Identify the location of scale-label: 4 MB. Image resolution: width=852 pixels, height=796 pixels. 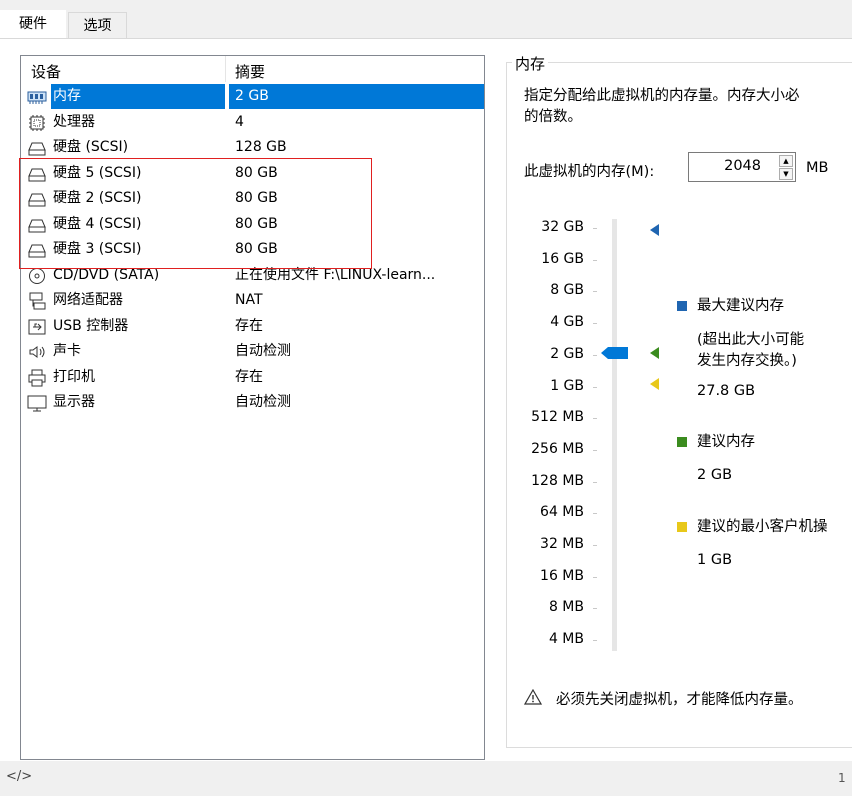
(566, 639).